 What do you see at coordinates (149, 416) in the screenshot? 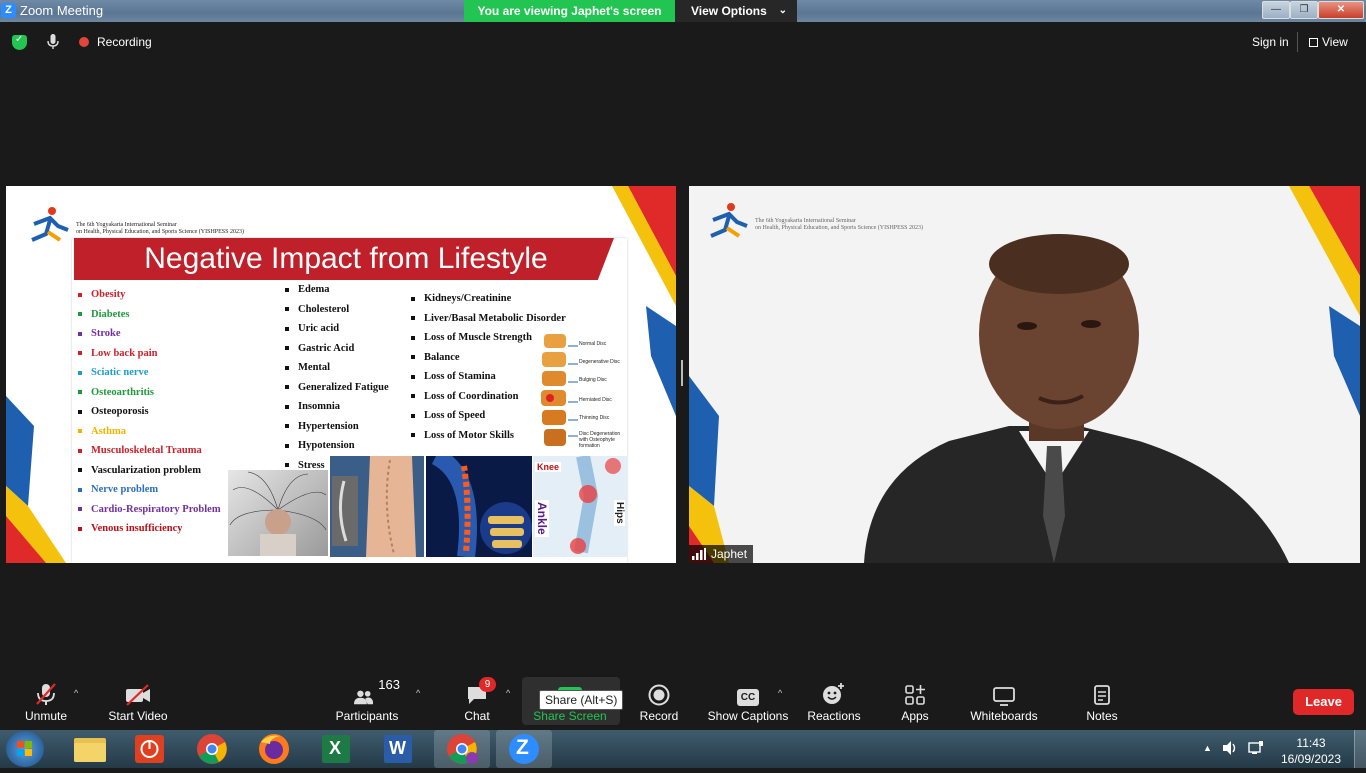
I see `impact-list-item: Osteoporosis` at bounding box center [149, 416].